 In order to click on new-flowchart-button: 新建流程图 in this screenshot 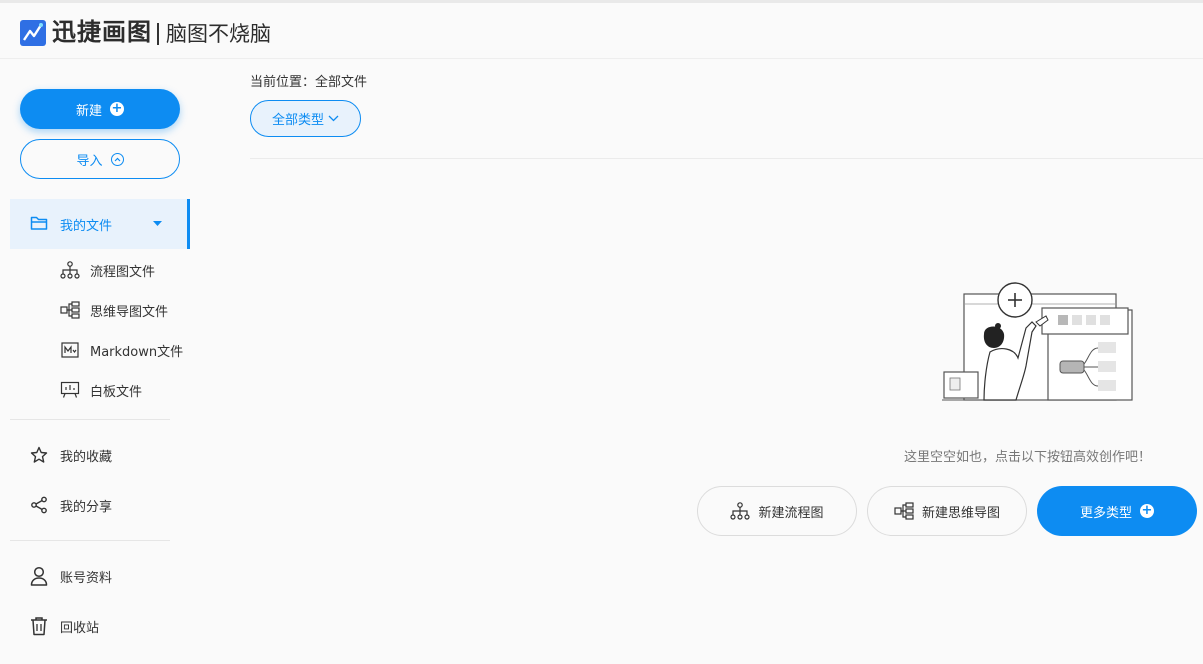, I will do `click(777, 511)`.